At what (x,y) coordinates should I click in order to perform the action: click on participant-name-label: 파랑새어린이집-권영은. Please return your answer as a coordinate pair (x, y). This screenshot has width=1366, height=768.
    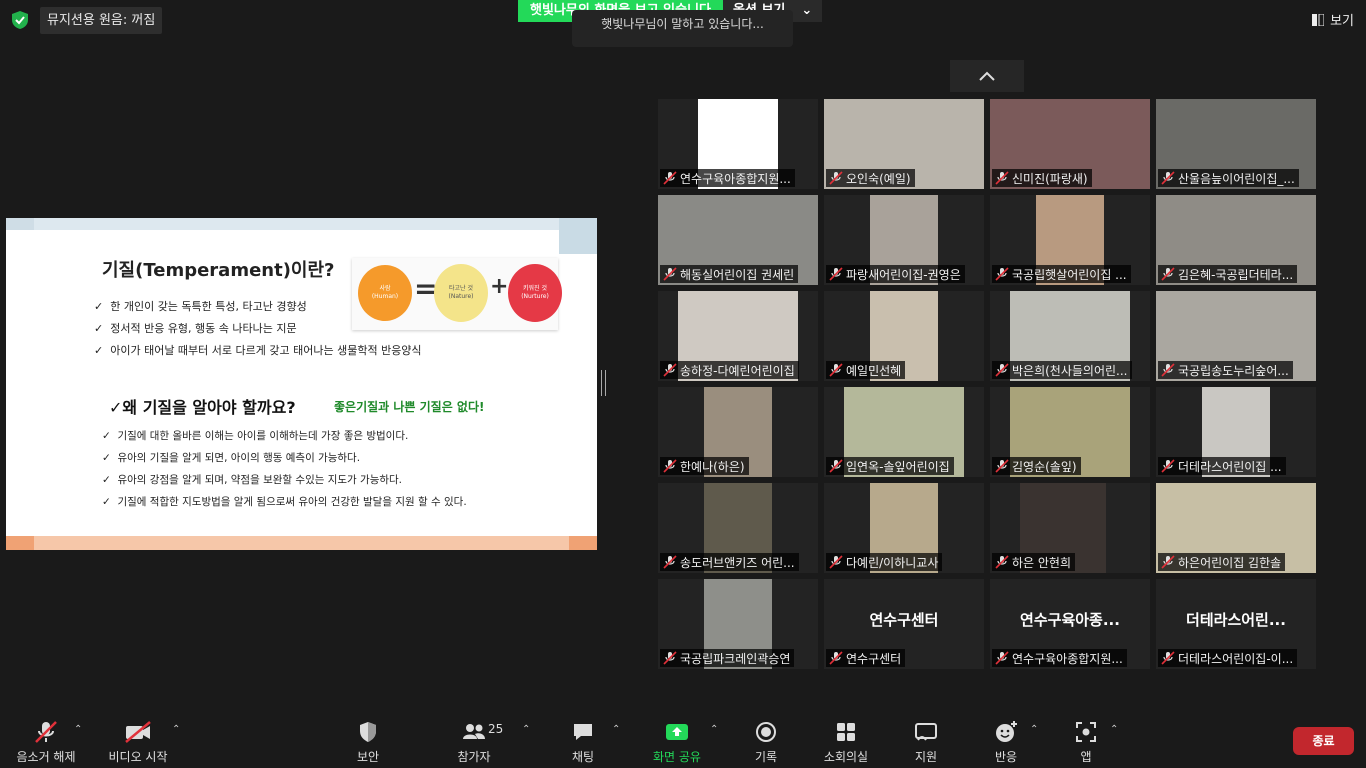
    Looking at the image, I should click on (895, 274).